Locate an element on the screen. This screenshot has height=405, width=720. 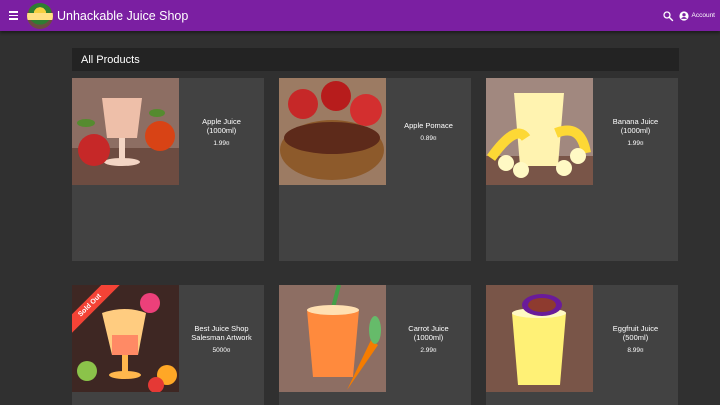
product-card: Carrot Juice (1000ml) 2.99¤ is located at coordinates (375, 345).